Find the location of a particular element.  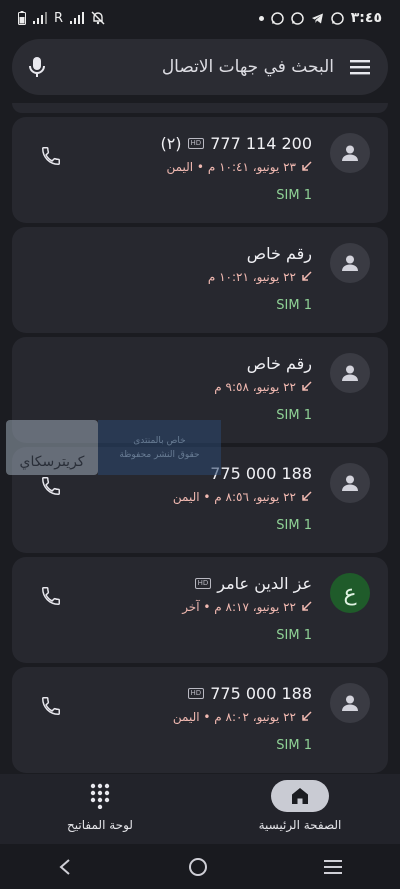

call-detail-row: ٢٢ يونيو، ٨:١٧ م • آخر is located at coordinates (197, 607).